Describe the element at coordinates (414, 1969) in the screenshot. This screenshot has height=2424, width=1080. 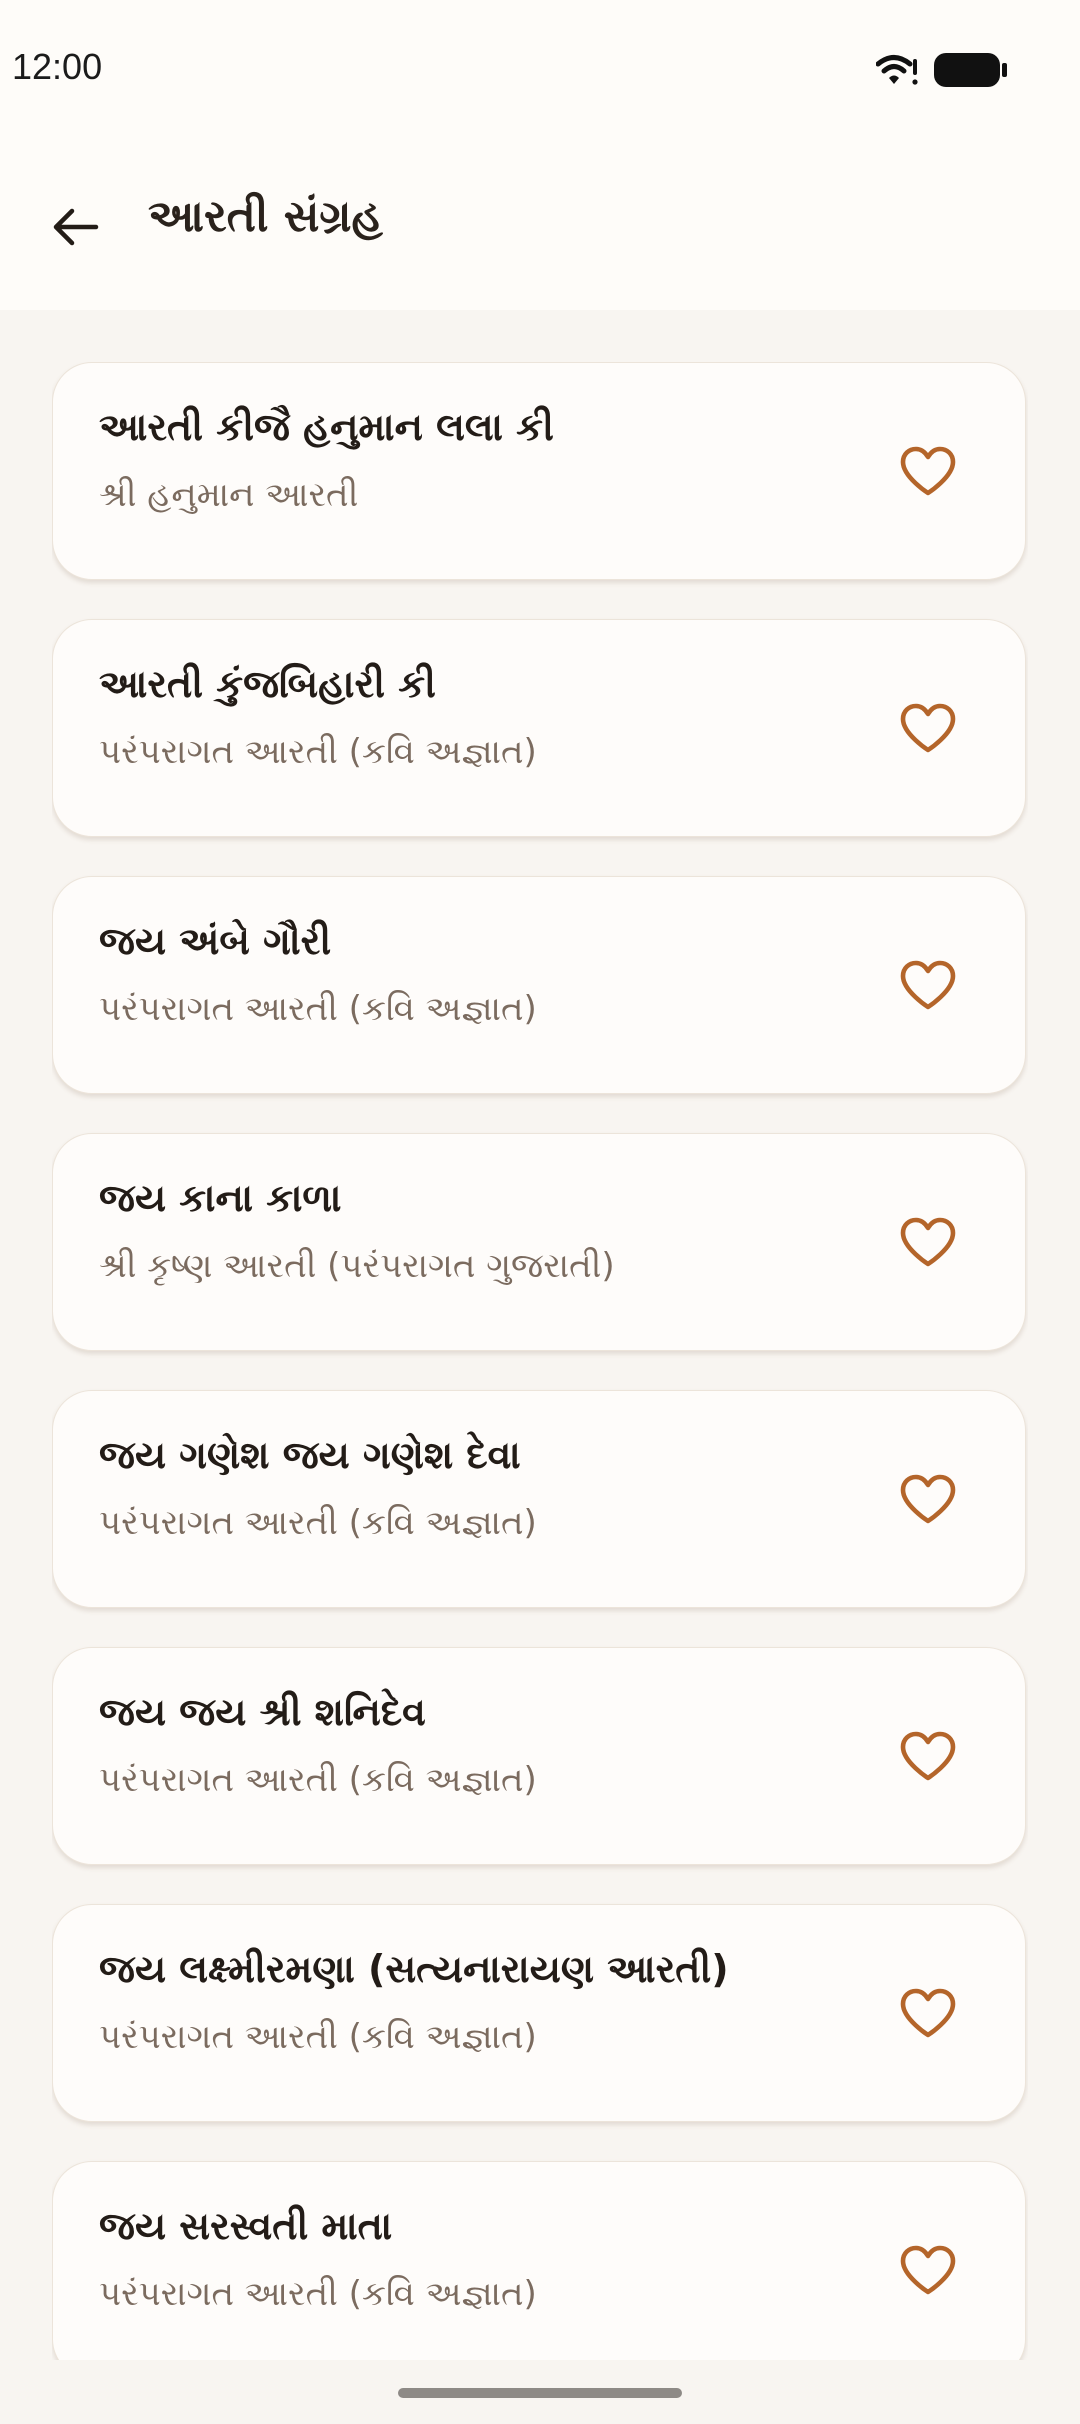
I see `aarti-title: જય લક્ષ્મીરમણા (સત્યનારાયણ આરતી)` at that location.